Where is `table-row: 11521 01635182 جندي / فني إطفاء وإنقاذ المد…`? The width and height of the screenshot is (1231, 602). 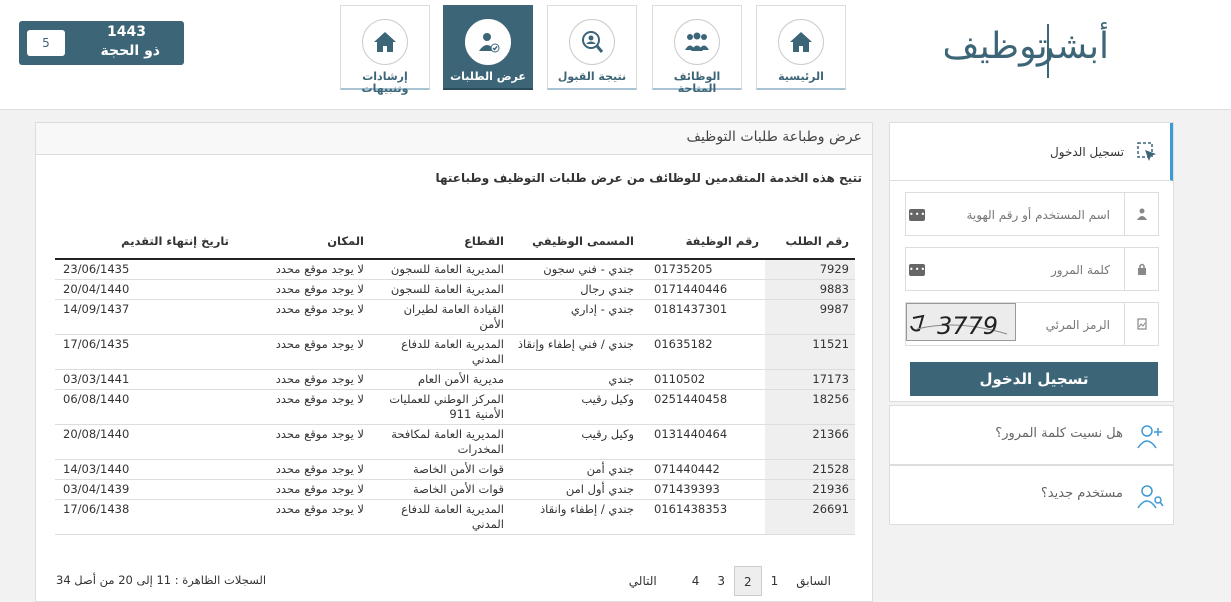
table-row: 11521 01635182 جندي / فني إطفاء وإنقاذ المد… is located at coordinates (455, 352).